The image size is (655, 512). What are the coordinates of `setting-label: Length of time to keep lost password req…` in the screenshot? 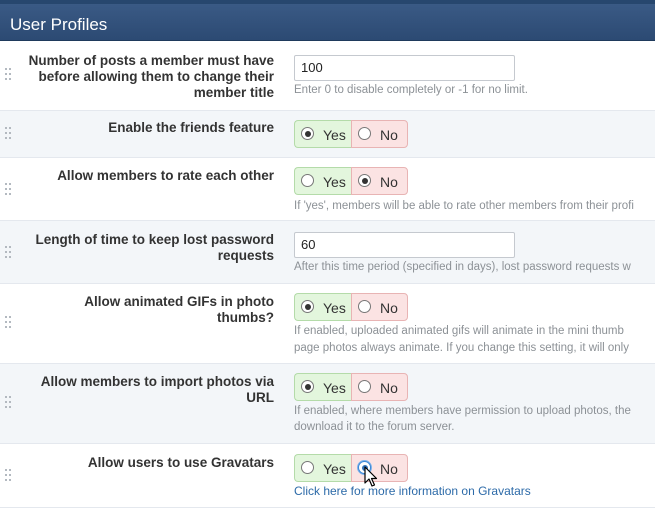 It's located at (154, 247).